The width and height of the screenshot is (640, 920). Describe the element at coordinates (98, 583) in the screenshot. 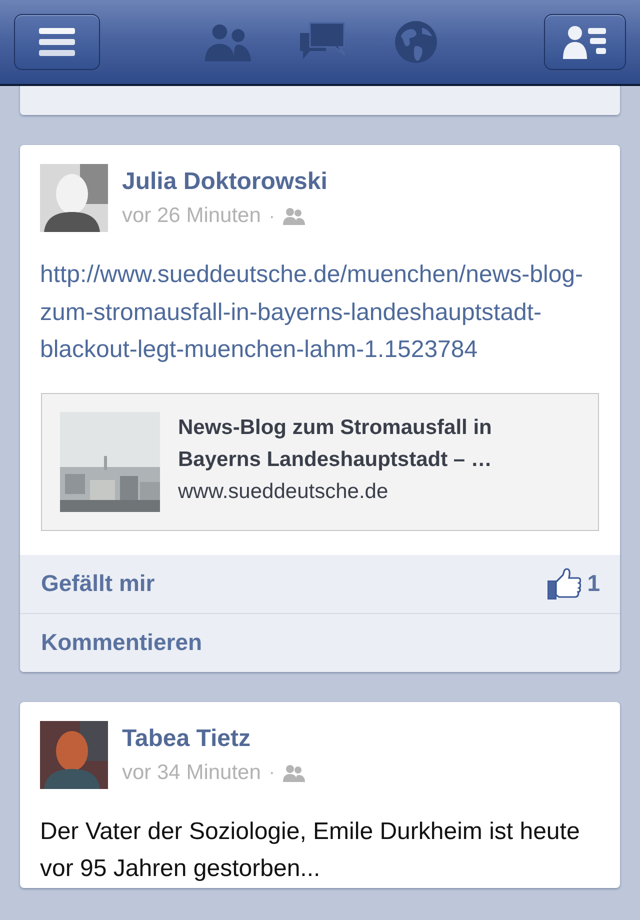

I see `like-link: Gefällt mir` at that location.